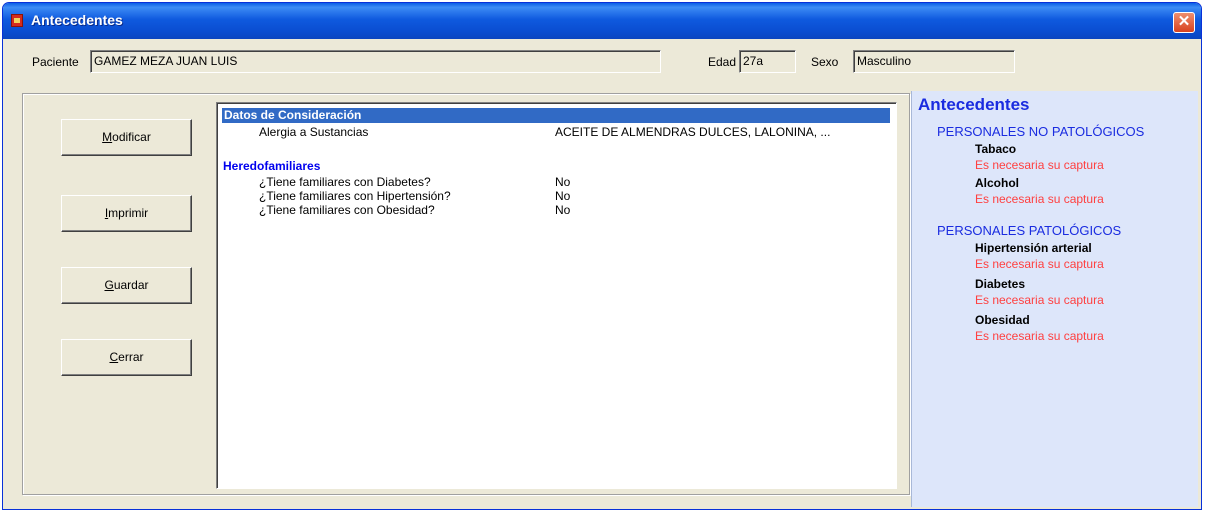 This screenshot has height=512, width=1205. What do you see at coordinates (556, 115) in the screenshot?
I see `list-header-selected: Datos de Consideración` at bounding box center [556, 115].